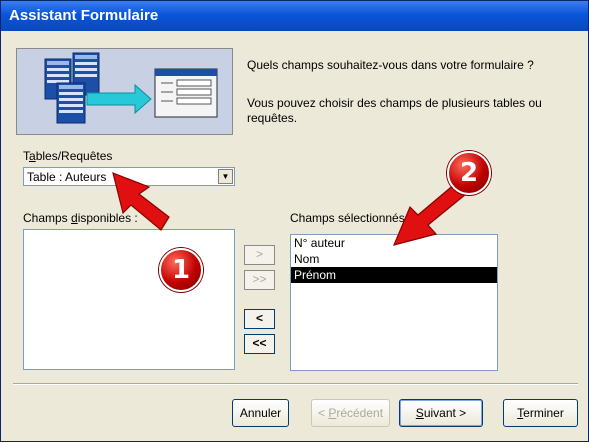 Image resolution: width=589 pixels, height=443 pixels. I want to click on window-title: Assistant Formulaire, so click(84, 15).